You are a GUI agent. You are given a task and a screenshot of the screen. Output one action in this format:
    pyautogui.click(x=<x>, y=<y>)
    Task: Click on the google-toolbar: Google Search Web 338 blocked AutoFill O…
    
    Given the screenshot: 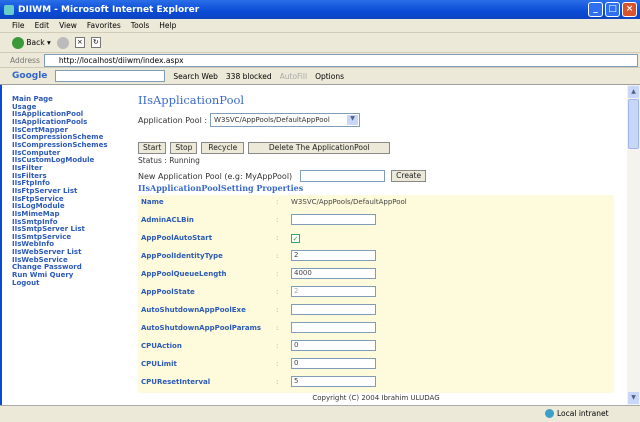 What is the action you would take?
    pyautogui.click(x=320, y=76)
    